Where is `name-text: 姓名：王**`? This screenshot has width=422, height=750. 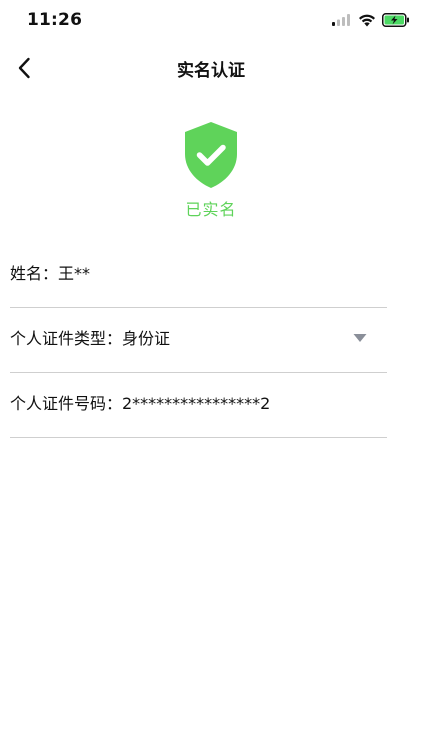
name-text: 姓名：王** is located at coordinates (50, 273).